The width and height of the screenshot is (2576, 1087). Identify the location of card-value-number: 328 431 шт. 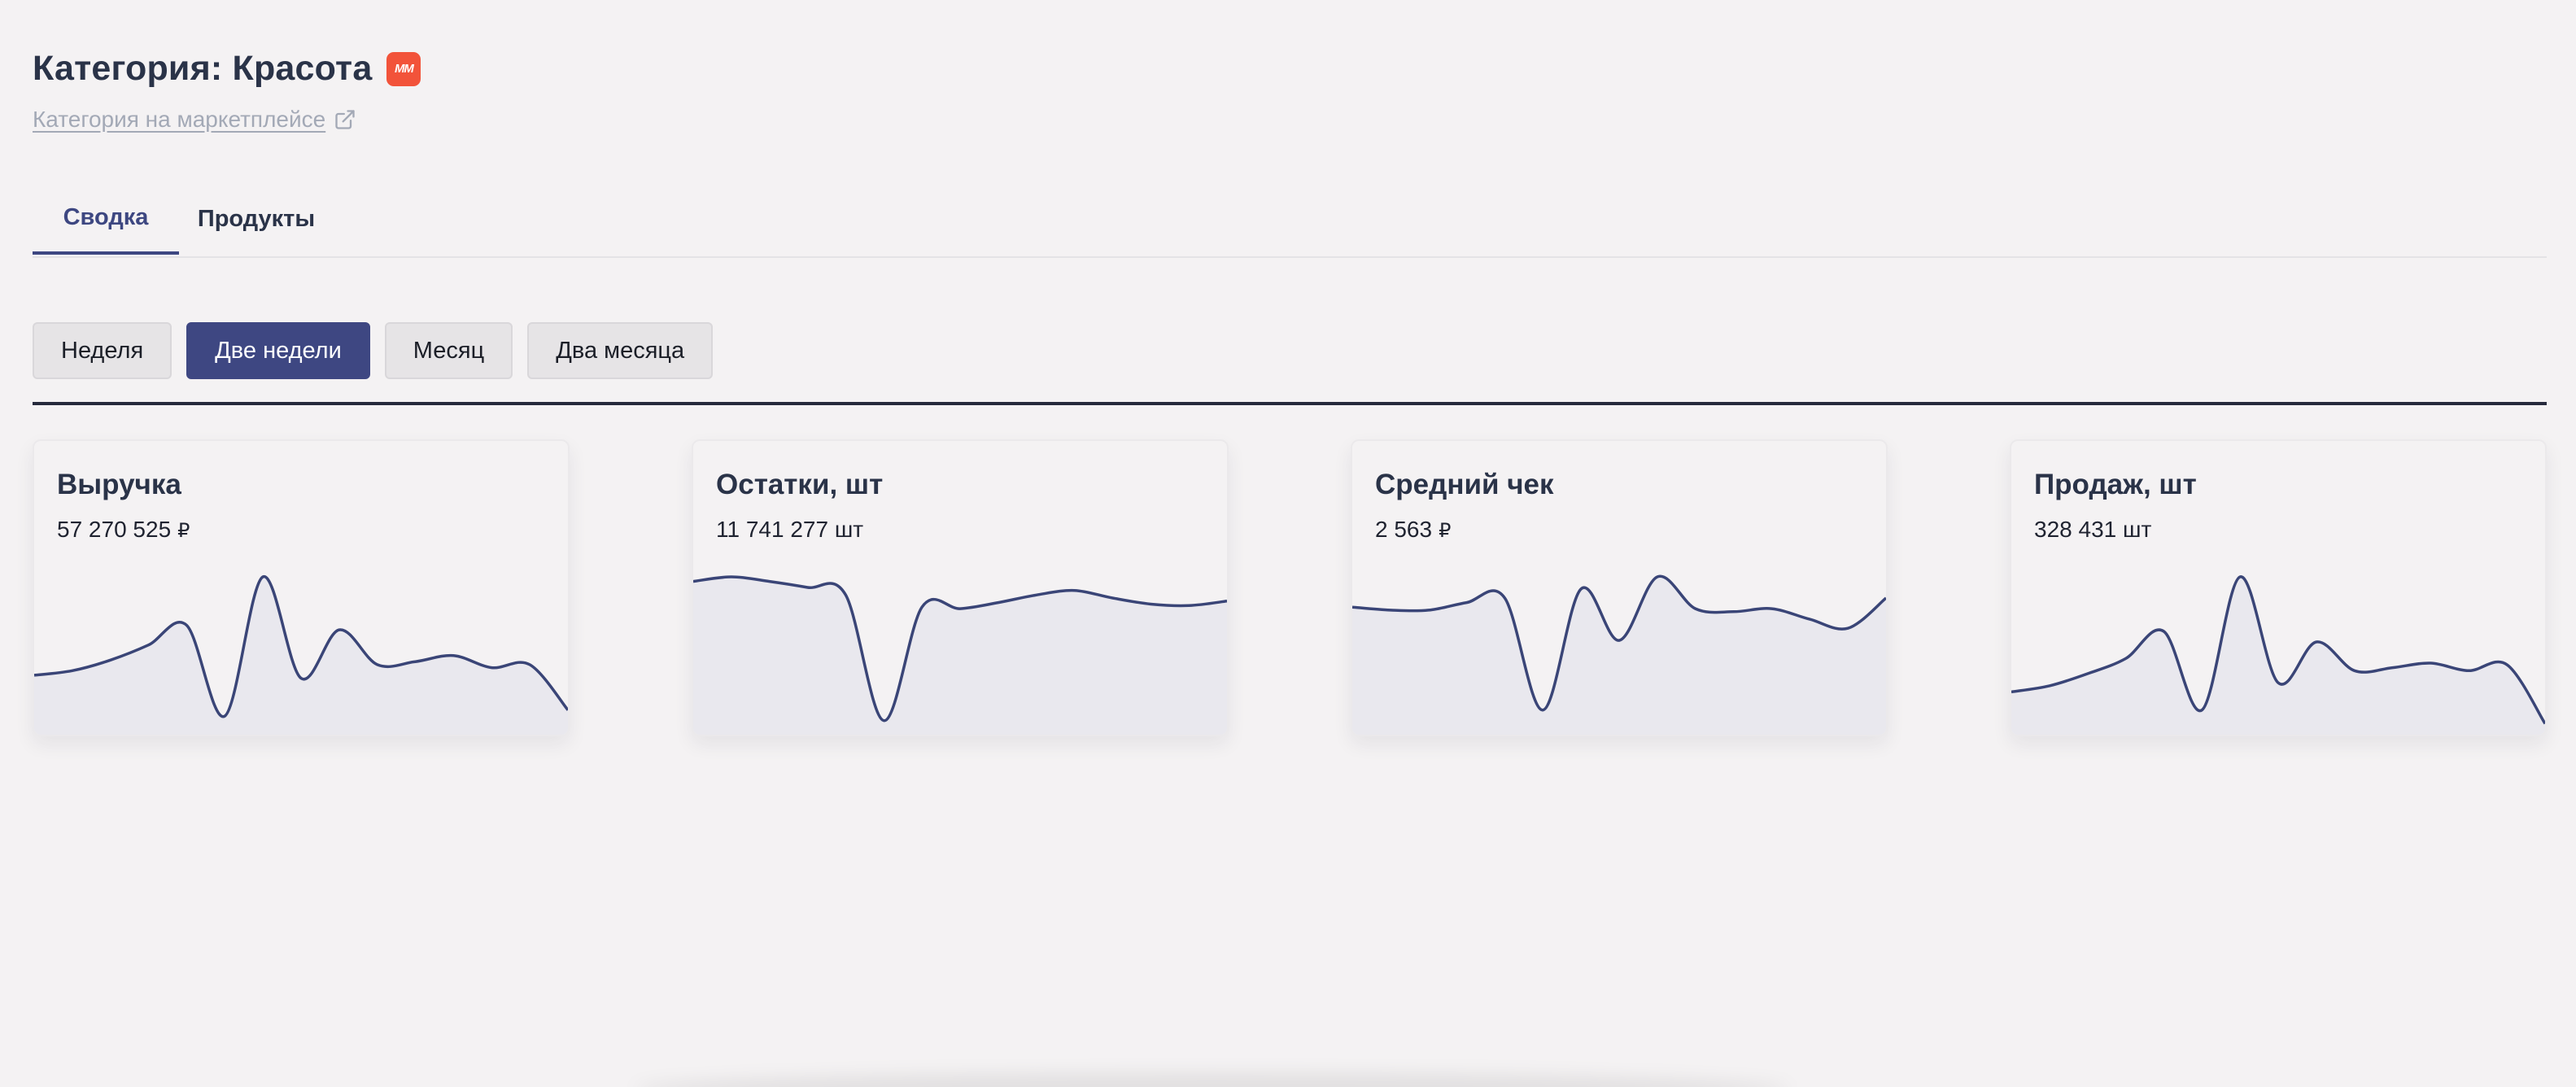
(2093, 529).